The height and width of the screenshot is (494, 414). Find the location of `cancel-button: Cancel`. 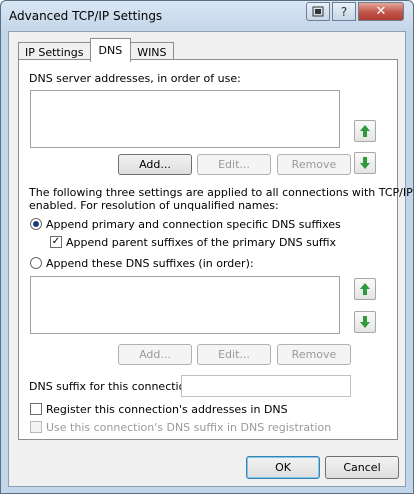

cancel-button: Cancel is located at coordinates (362, 467).